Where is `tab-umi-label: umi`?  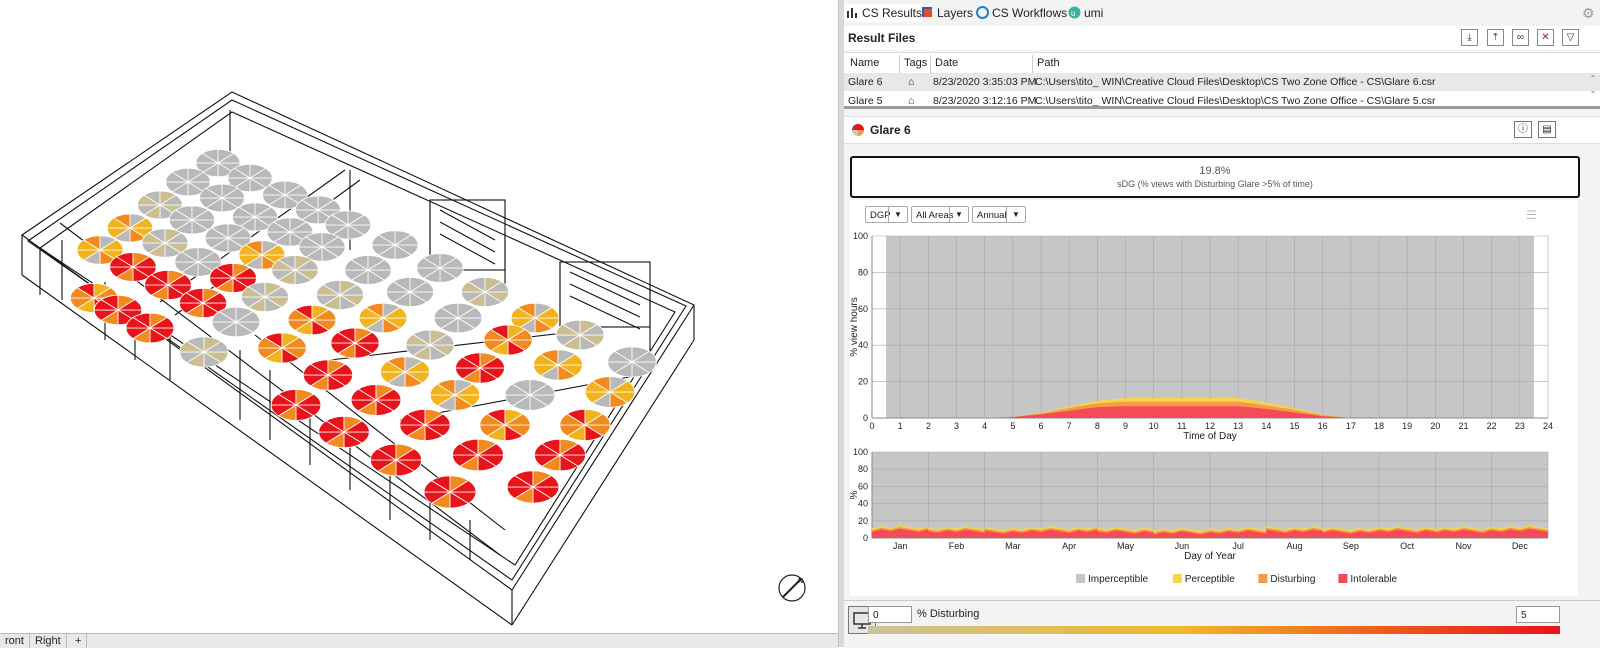 tab-umi-label: umi is located at coordinates (1094, 13).